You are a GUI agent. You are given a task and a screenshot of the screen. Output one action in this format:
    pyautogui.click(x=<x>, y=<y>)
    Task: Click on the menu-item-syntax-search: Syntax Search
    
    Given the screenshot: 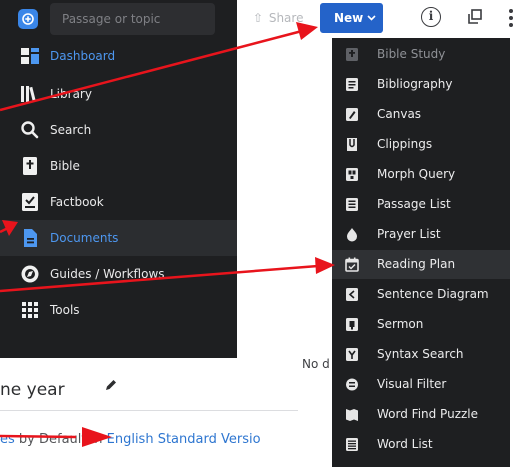 What is the action you would take?
    pyautogui.click(x=421, y=354)
    